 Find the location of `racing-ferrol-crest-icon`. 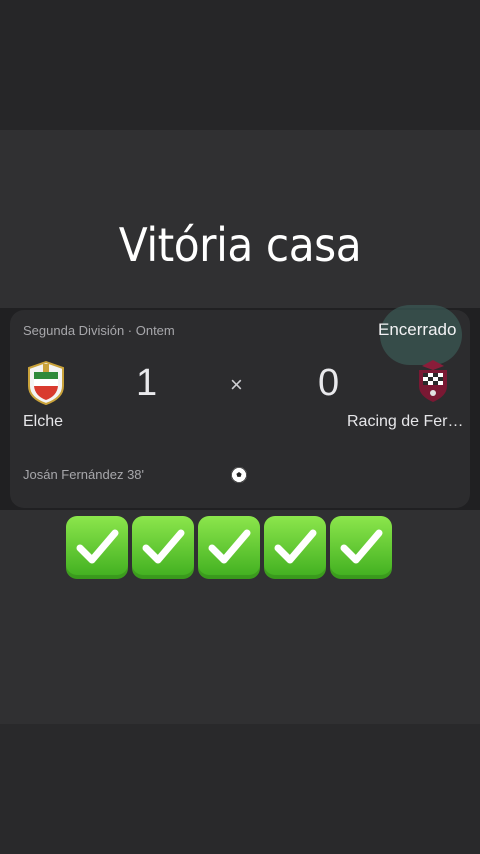

racing-ferrol-crest-icon is located at coordinates (433, 381).